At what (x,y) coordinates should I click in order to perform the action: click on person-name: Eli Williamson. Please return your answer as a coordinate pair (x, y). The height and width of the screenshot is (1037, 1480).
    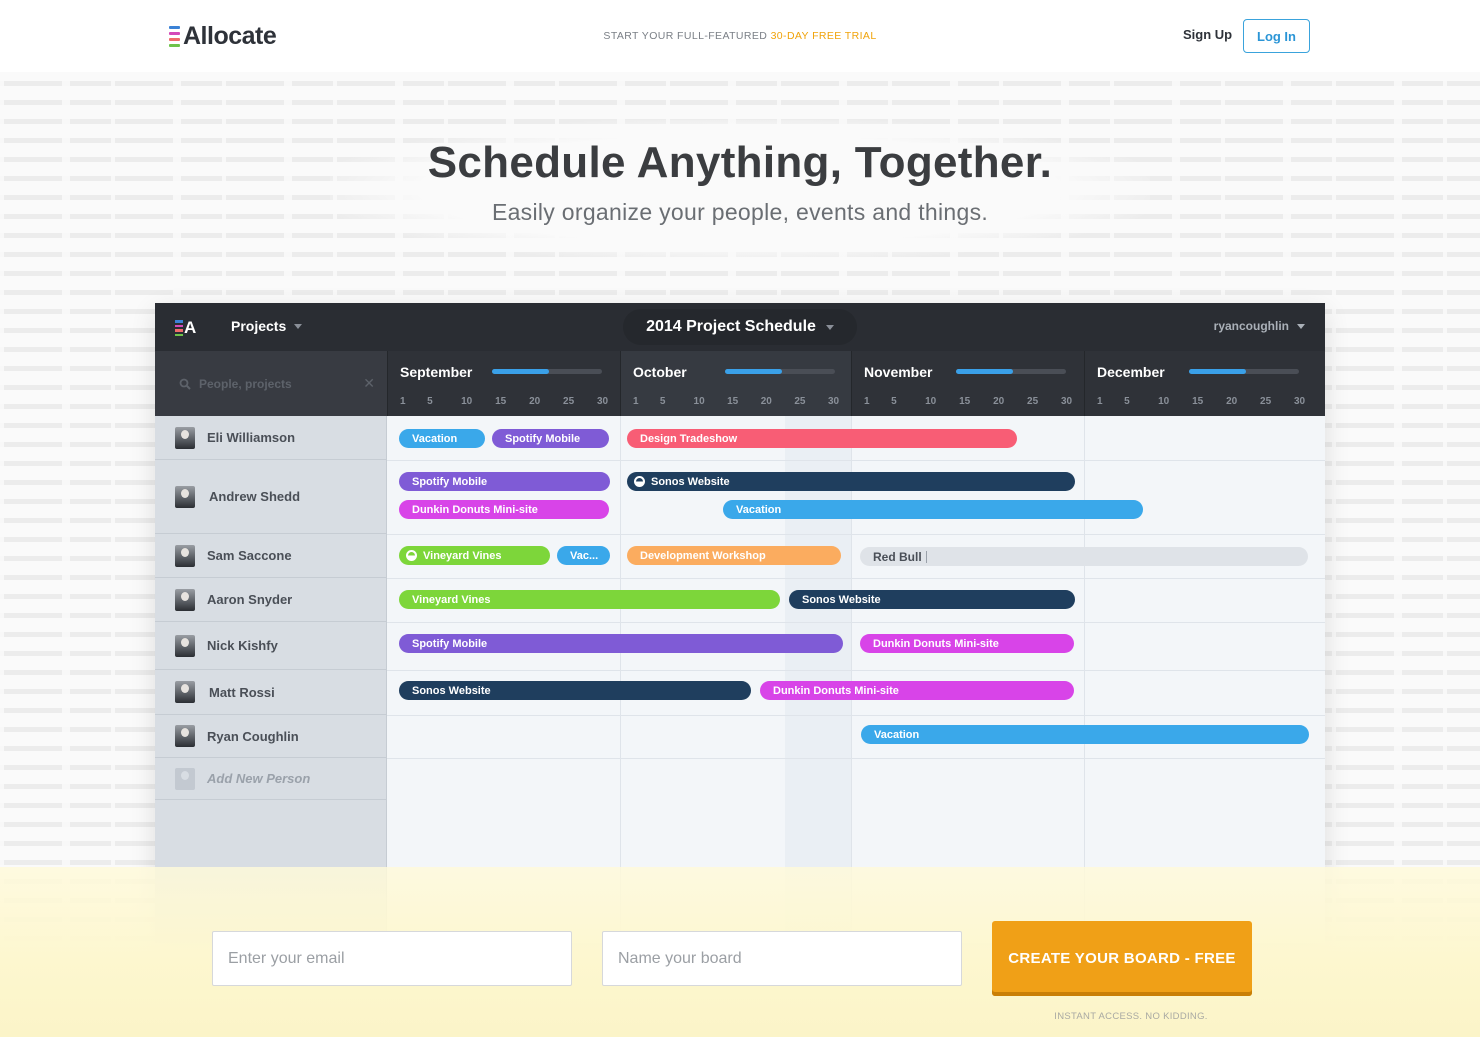
    Looking at the image, I should click on (251, 437).